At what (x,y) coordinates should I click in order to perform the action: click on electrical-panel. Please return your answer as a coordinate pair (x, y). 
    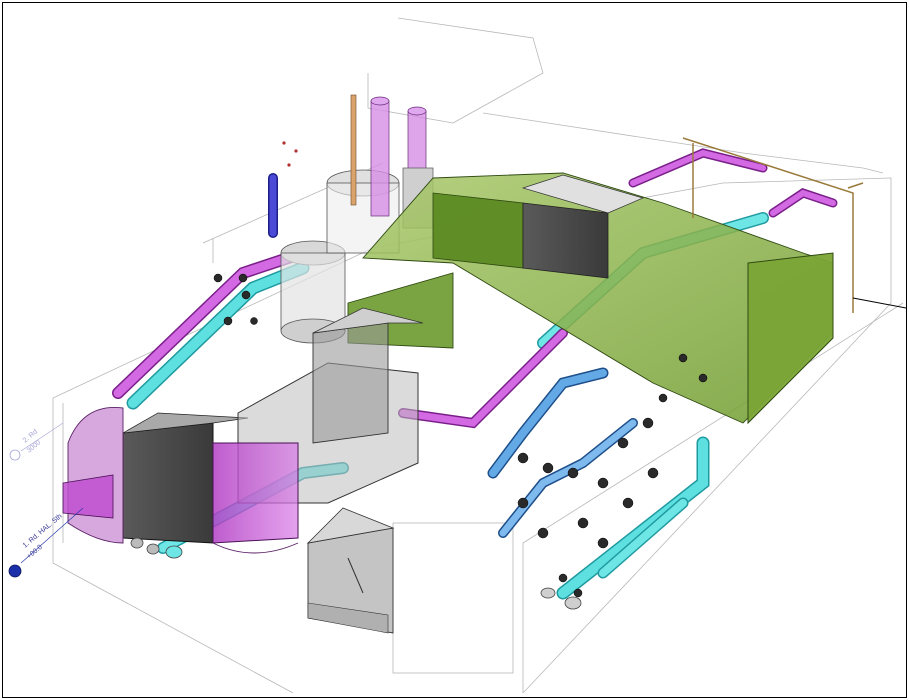
    Looking at the image, I should click on (350, 570).